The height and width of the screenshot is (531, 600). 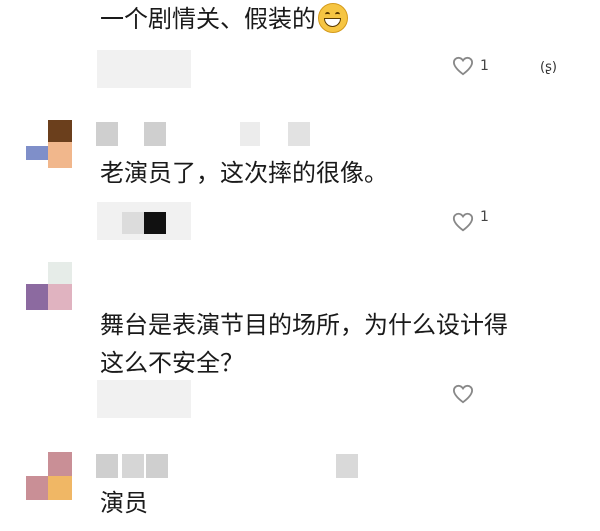 I want to click on comment-text: 演员, so click(x=124, y=503).